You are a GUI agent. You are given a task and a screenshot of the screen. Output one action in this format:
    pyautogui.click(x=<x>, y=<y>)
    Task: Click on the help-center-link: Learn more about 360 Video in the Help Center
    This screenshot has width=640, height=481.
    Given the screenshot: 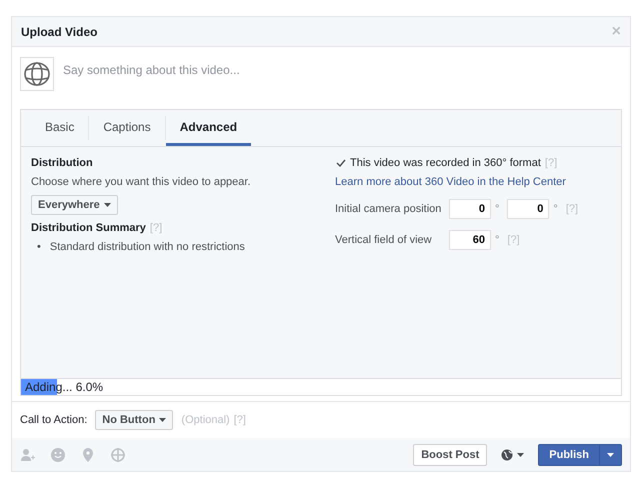 What is the action you would take?
    pyautogui.click(x=450, y=182)
    